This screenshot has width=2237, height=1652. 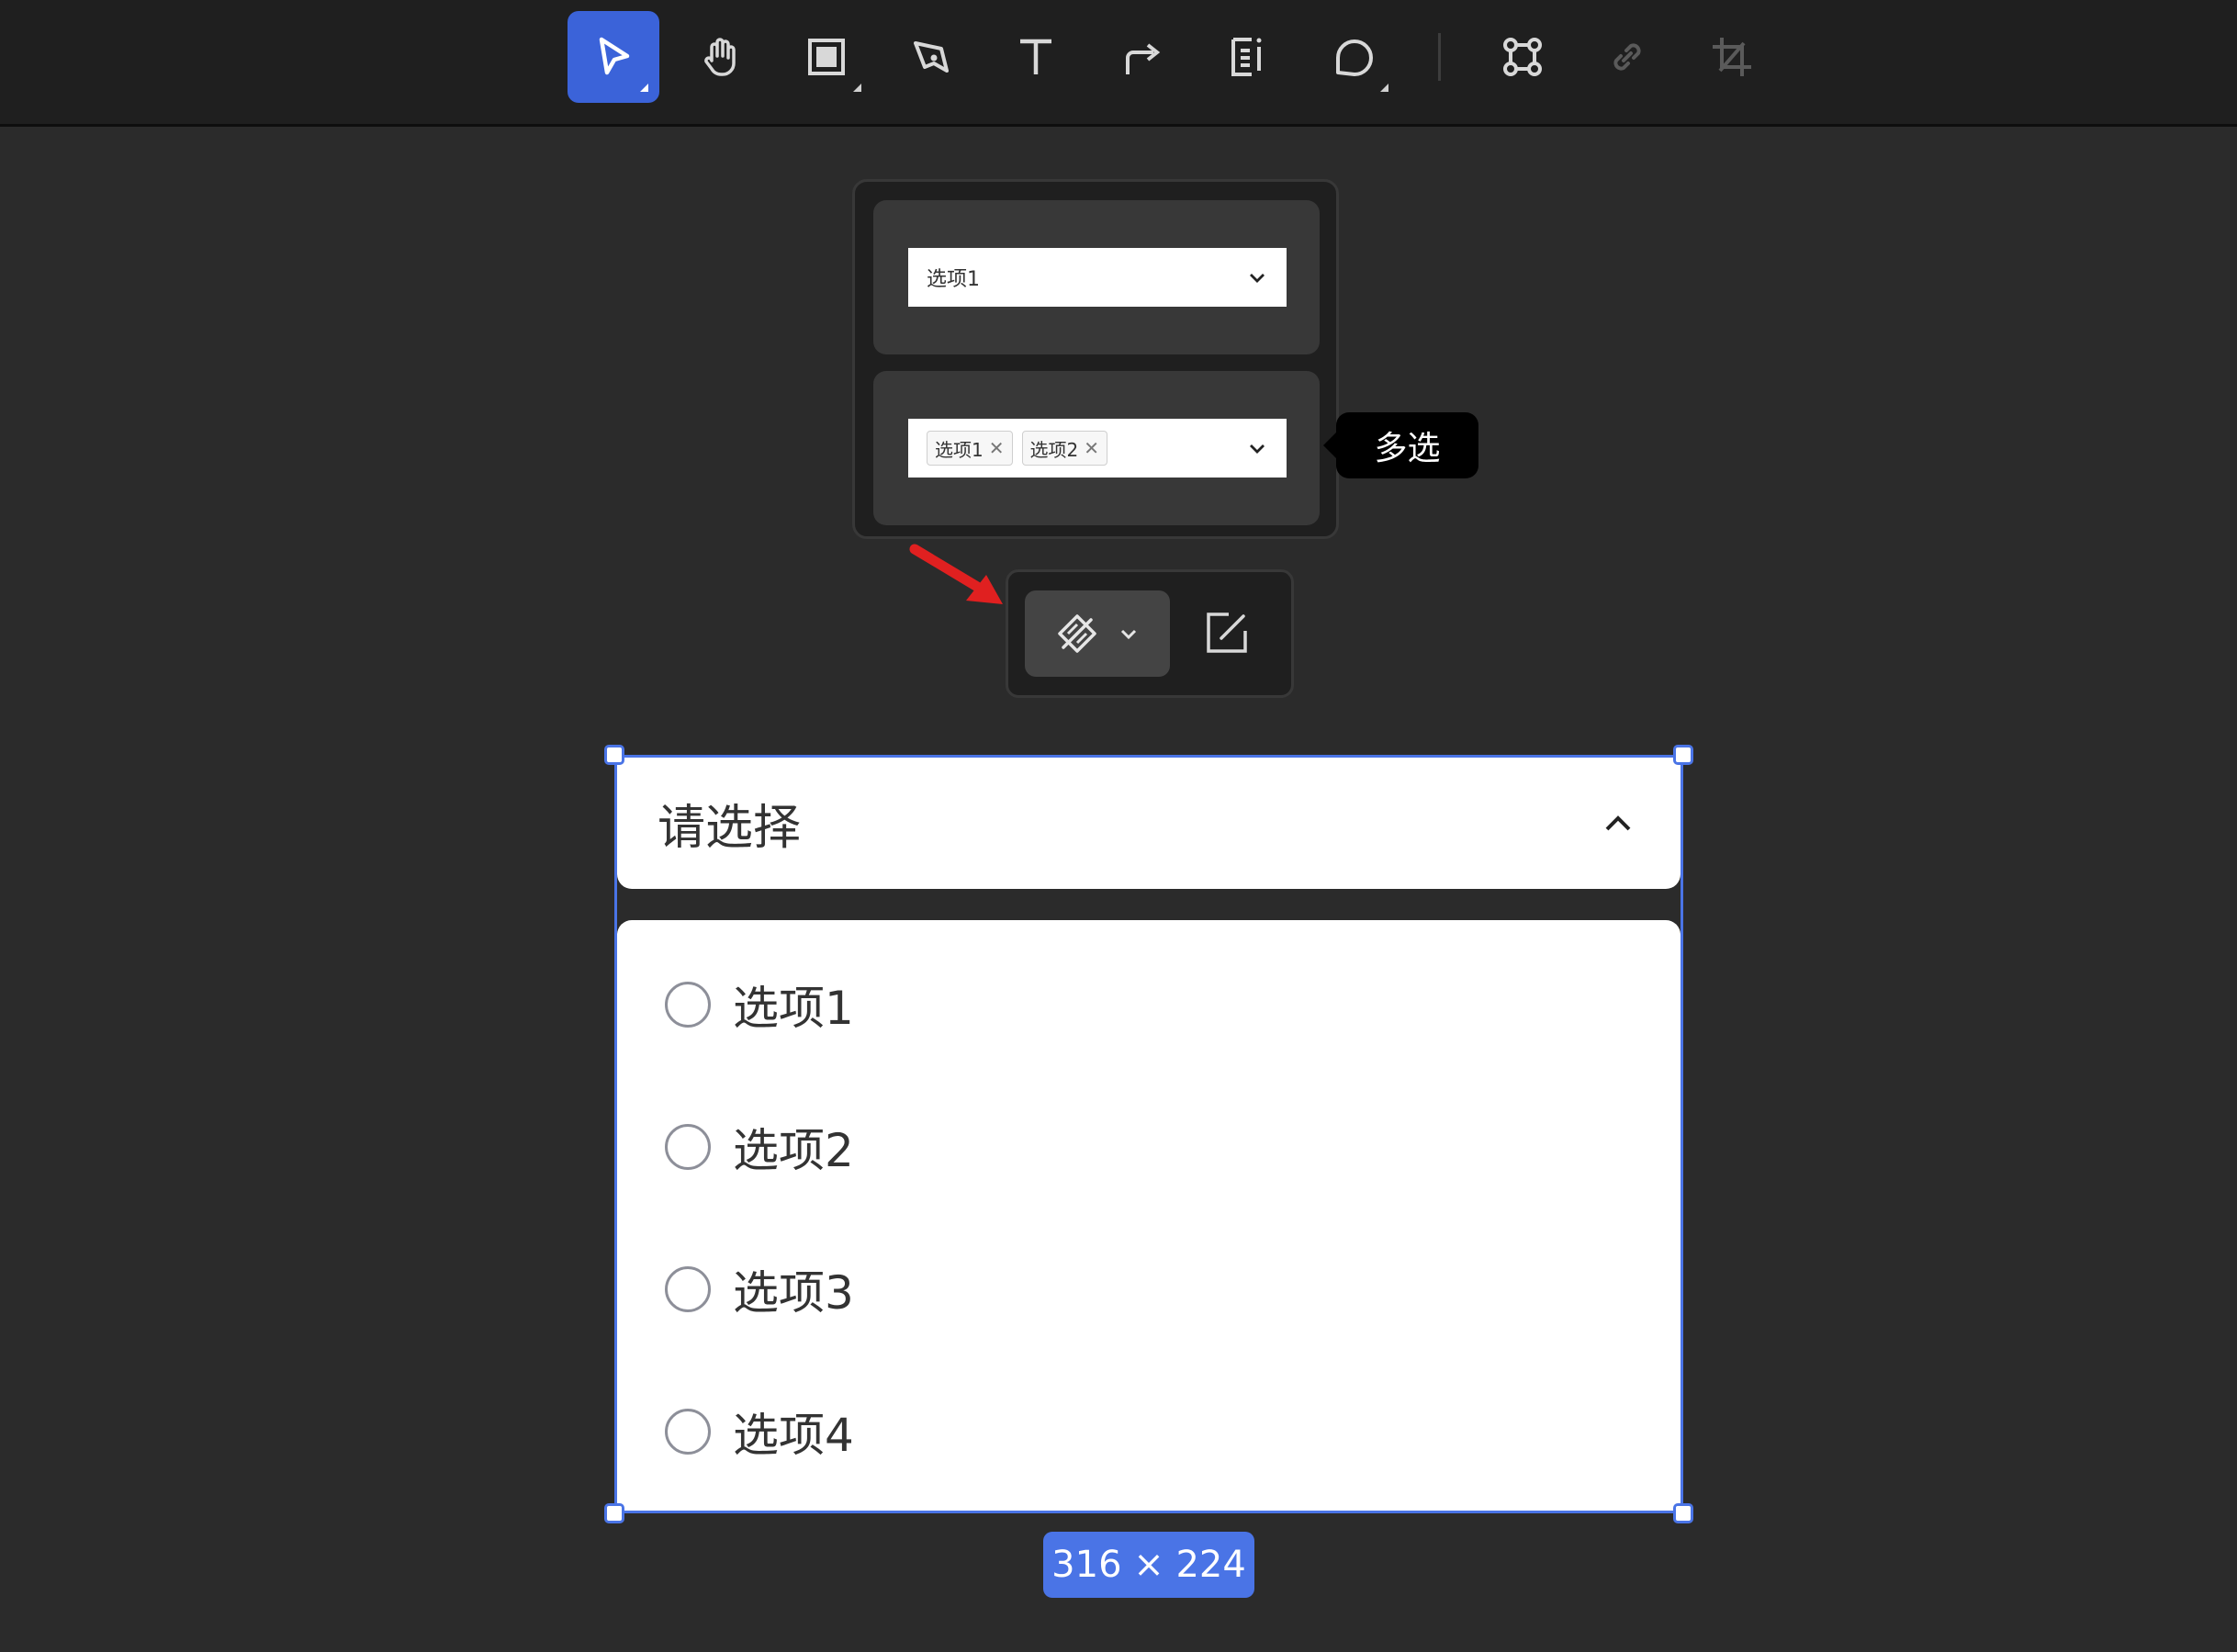 I want to click on resize-handle-top-left, so click(x=614, y=755).